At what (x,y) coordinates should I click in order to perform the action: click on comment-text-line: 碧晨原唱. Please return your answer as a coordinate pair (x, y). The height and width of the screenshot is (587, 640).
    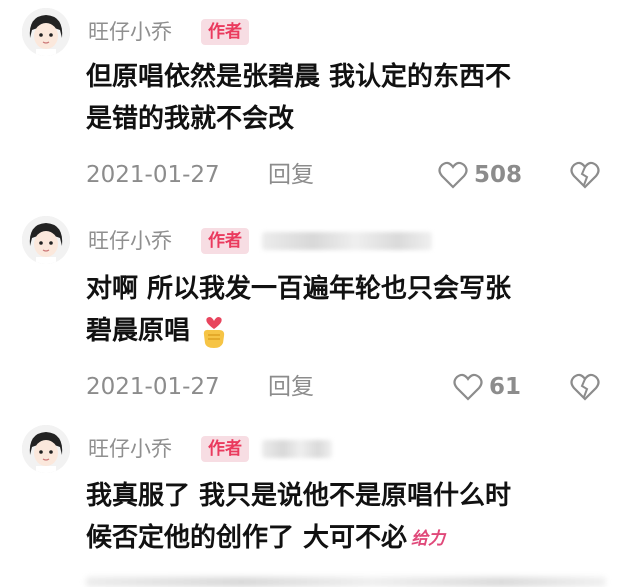
    Looking at the image, I should click on (351, 331).